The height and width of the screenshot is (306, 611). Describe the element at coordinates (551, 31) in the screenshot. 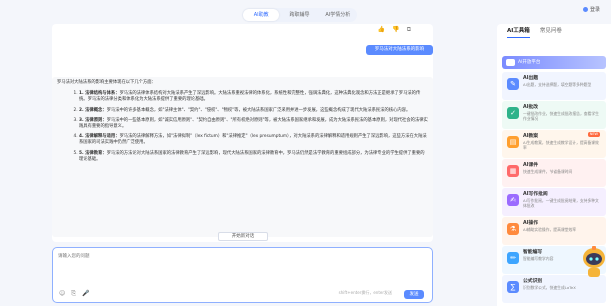

I see `tab-faq: 常见问卷` at that location.